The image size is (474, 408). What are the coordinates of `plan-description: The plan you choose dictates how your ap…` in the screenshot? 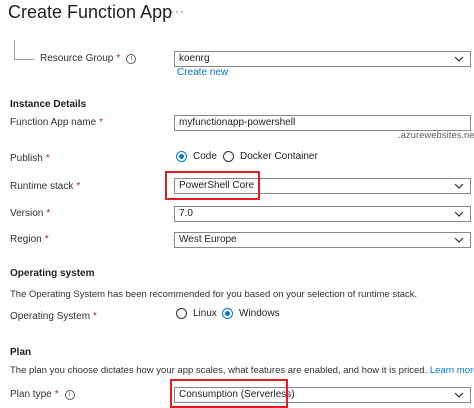 It's located at (242, 370).